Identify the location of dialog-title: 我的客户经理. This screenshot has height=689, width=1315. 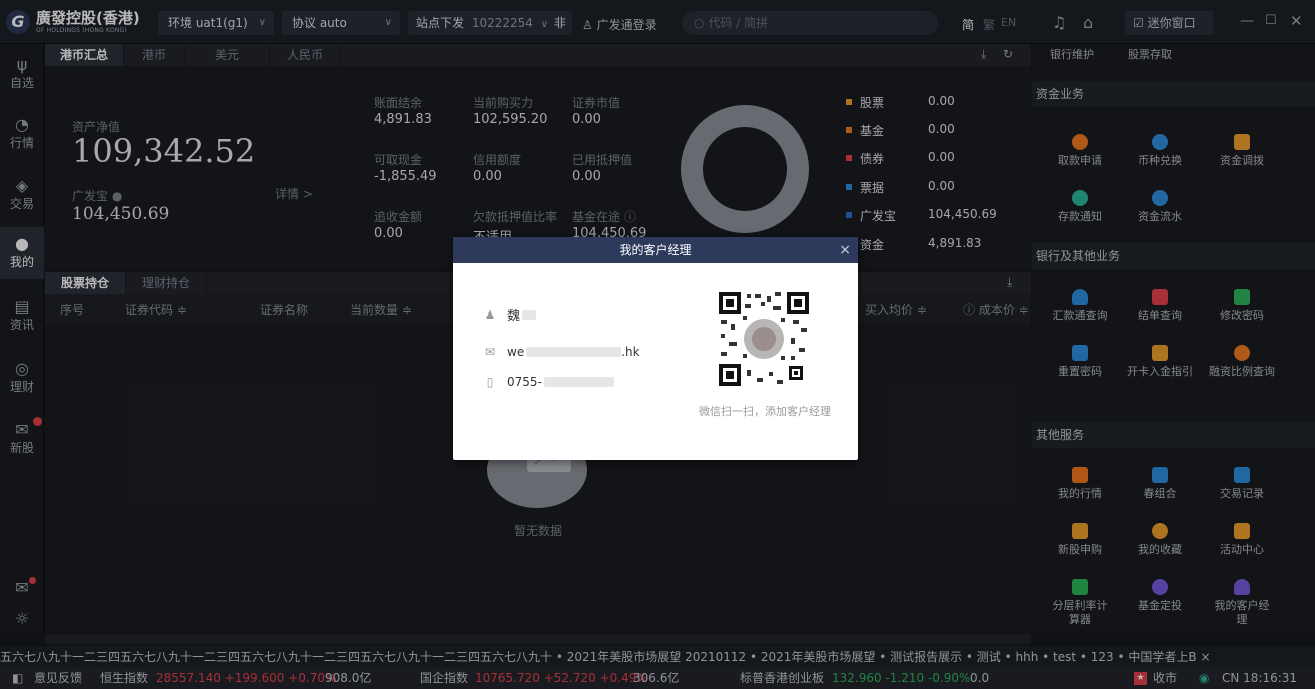
(655, 250).